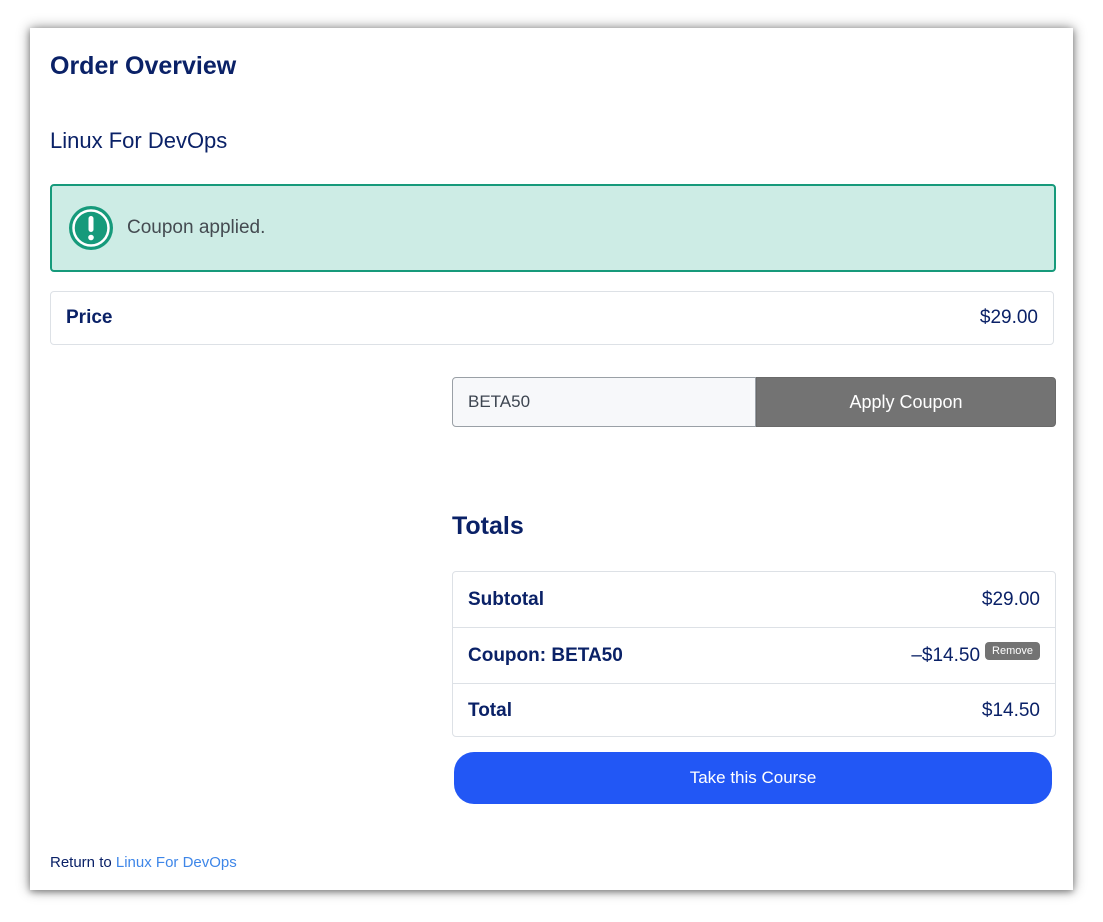 Image resolution: width=1103 pixels, height=922 pixels. What do you see at coordinates (1010, 710) in the screenshot?
I see `total-value: $14.50` at bounding box center [1010, 710].